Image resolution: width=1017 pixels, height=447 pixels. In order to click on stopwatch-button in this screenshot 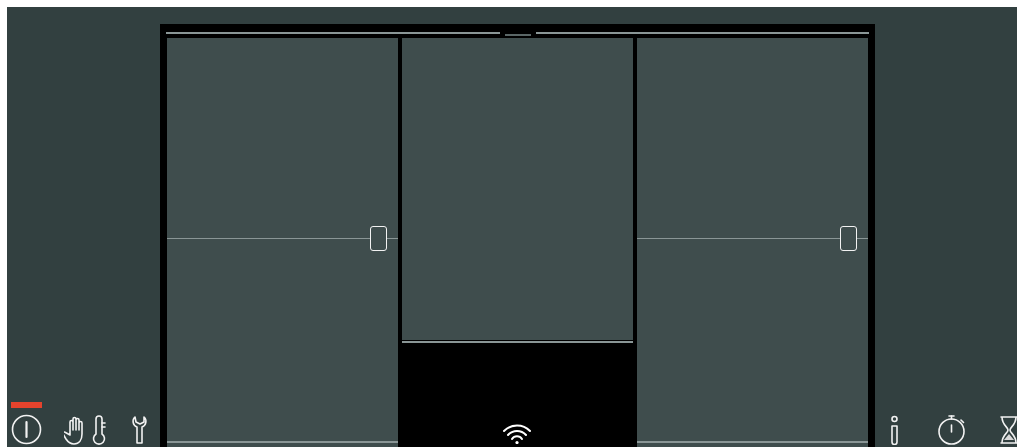, I will do `click(952, 430)`.